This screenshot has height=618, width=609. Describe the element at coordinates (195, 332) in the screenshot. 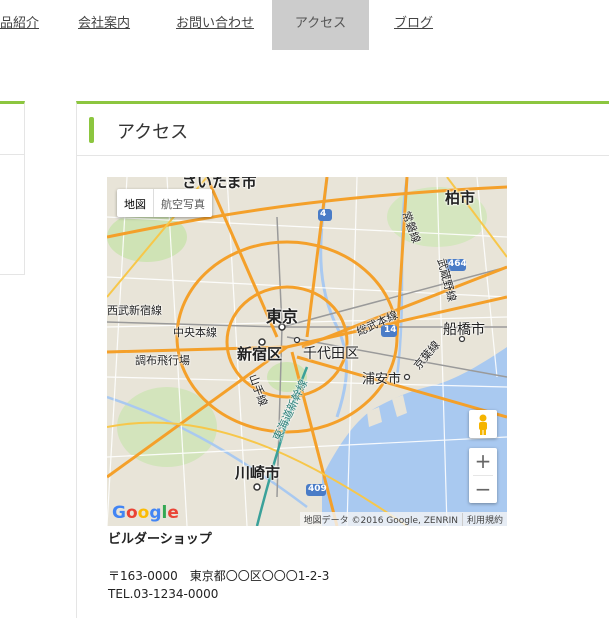

I see `map-label-chuo-line: 中央本線` at that location.